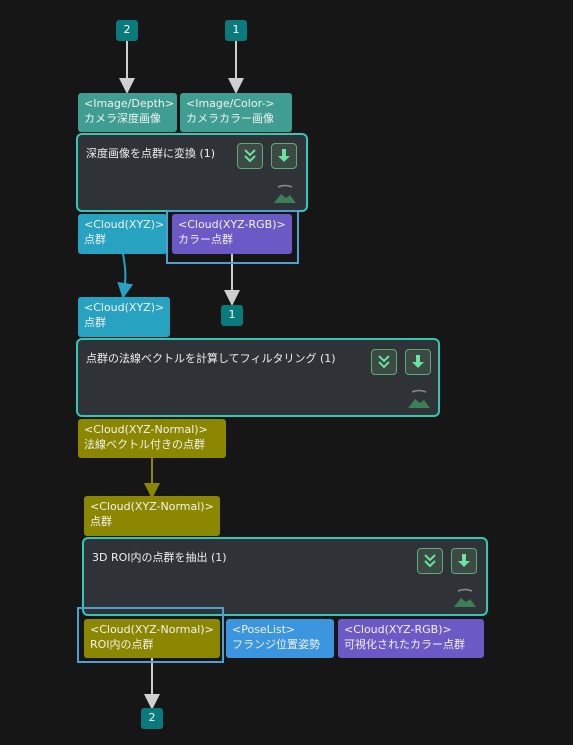 The height and width of the screenshot is (745, 573). Describe the element at coordinates (230, 103) in the screenshot. I see `port-type-label: <Image/Color->` at that location.